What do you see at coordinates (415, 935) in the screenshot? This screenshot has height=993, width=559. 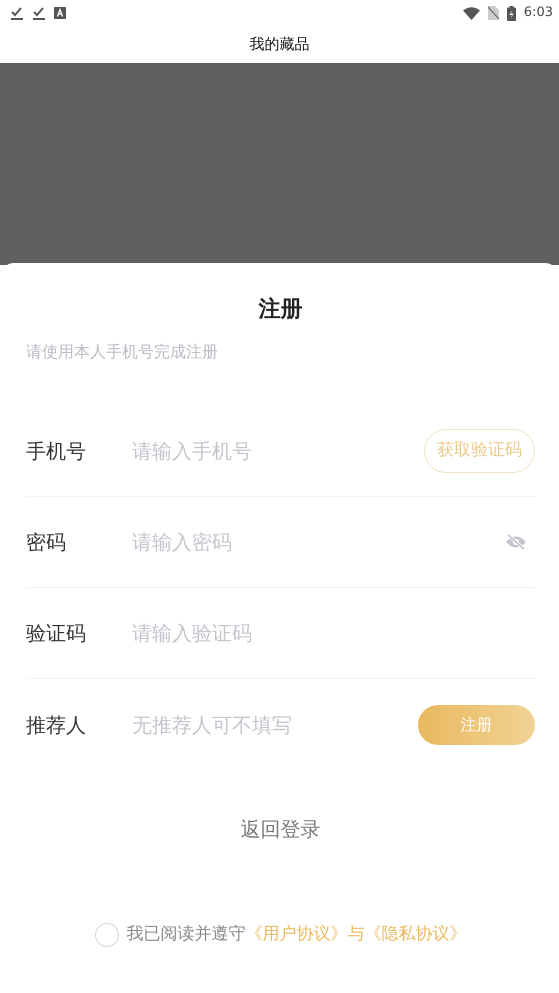 I see `privacy-agreement-link: 《隐私协议》` at bounding box center [415, 935].